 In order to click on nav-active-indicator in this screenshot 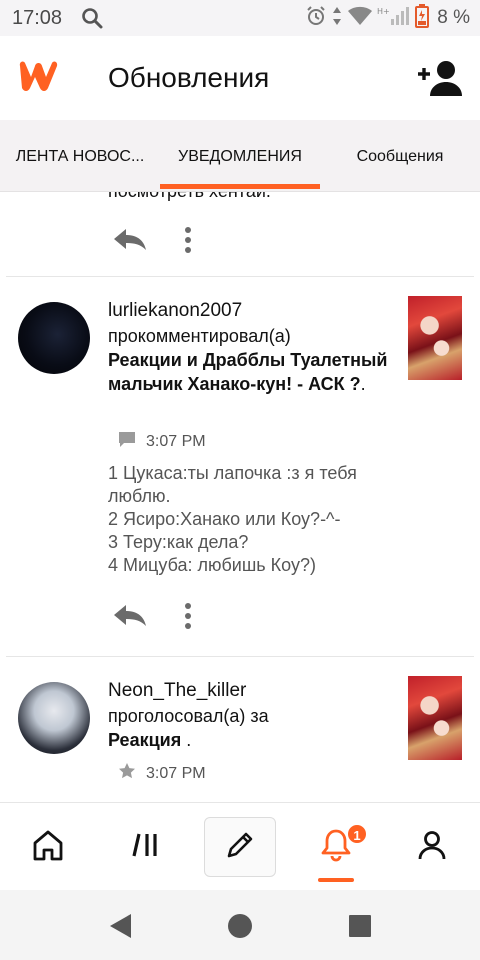, I will do `click(336, 880)`.